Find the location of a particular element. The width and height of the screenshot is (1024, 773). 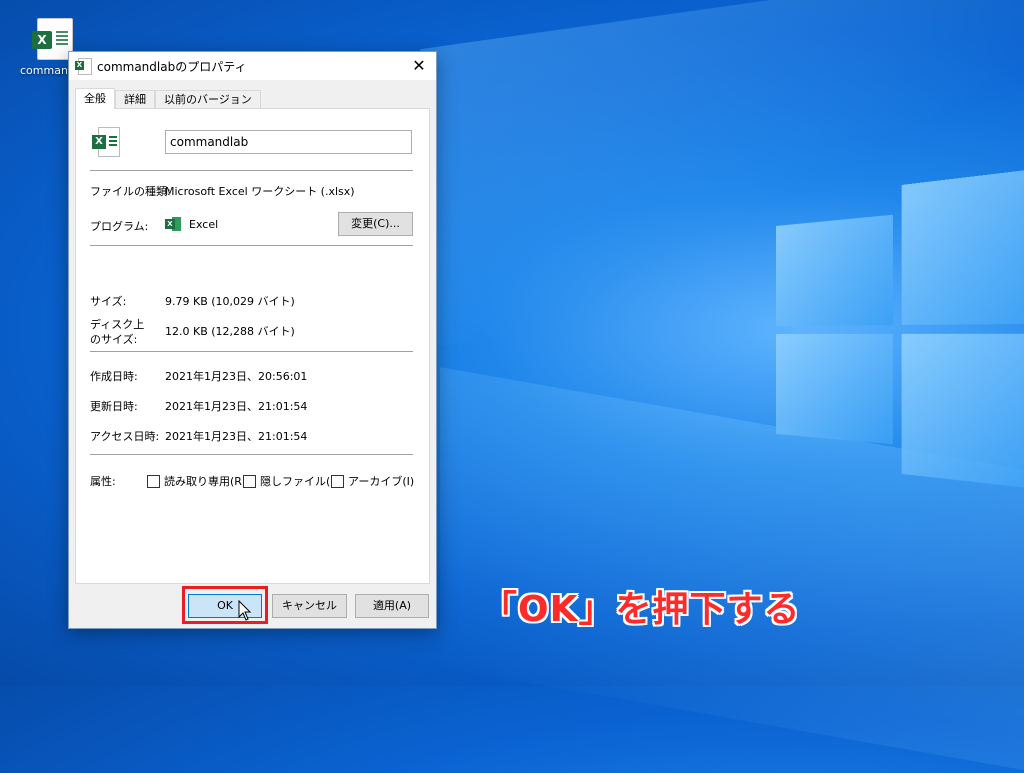

readonly-label: 読み取り専用(R) is located at coordinates (205, 481).